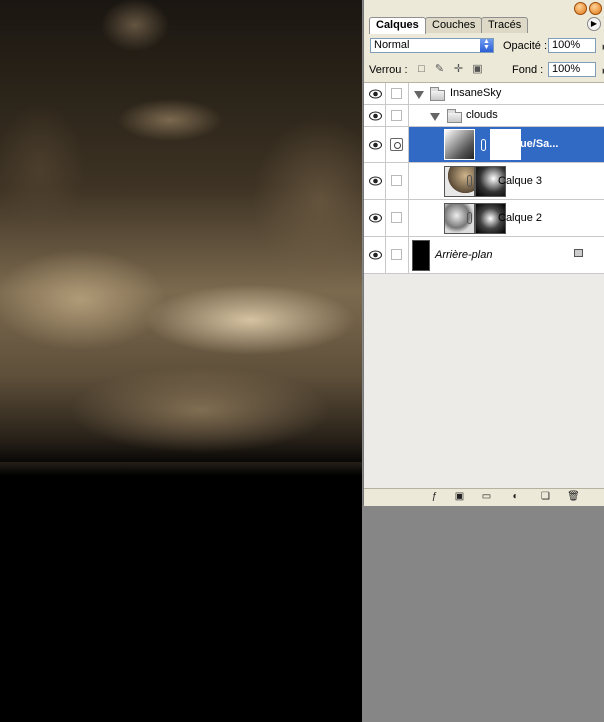 The width and height of the screenshot is (604, 722). What do you see at coordinates (459, 497) in the screenshot?
I see `add-mask-icon: ▣` at bounding box center [459, 497].